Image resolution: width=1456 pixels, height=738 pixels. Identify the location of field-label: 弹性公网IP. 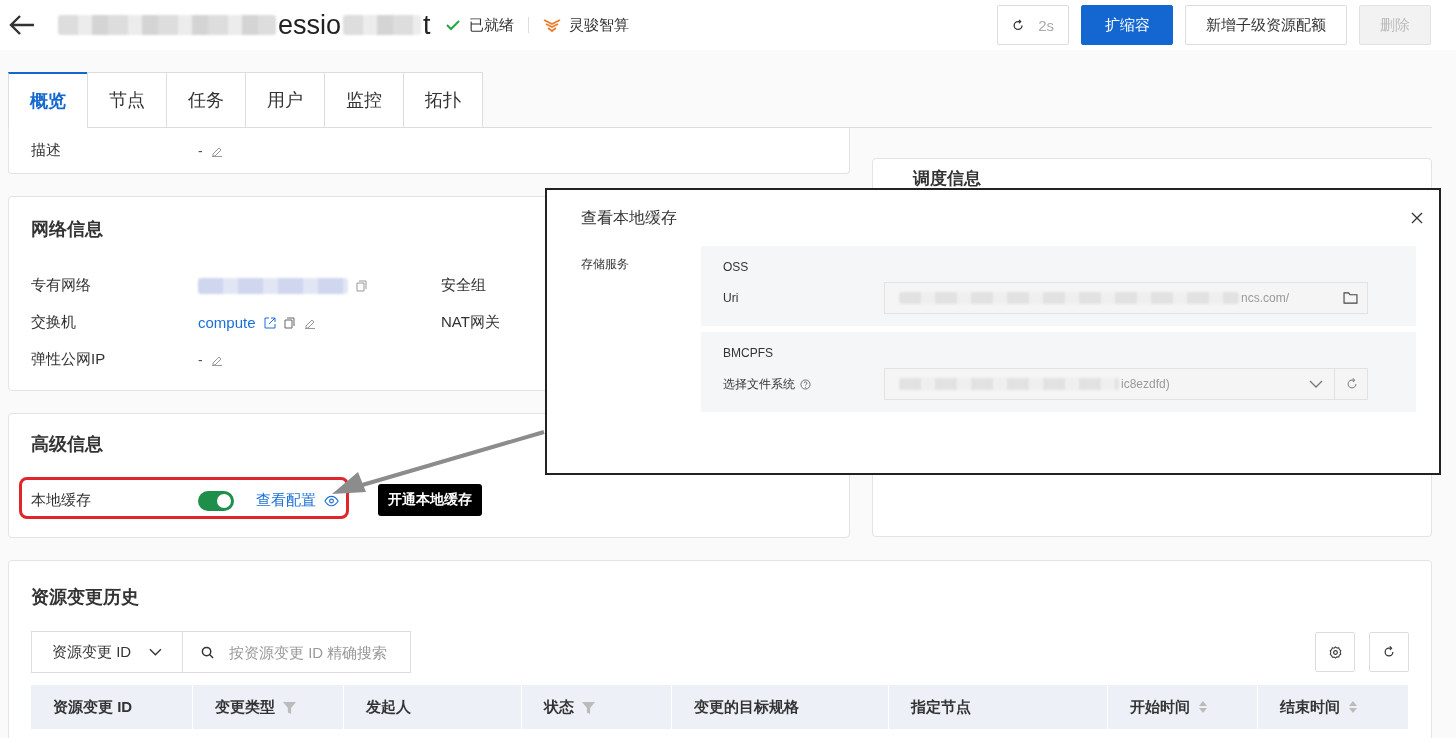
(69, 359).